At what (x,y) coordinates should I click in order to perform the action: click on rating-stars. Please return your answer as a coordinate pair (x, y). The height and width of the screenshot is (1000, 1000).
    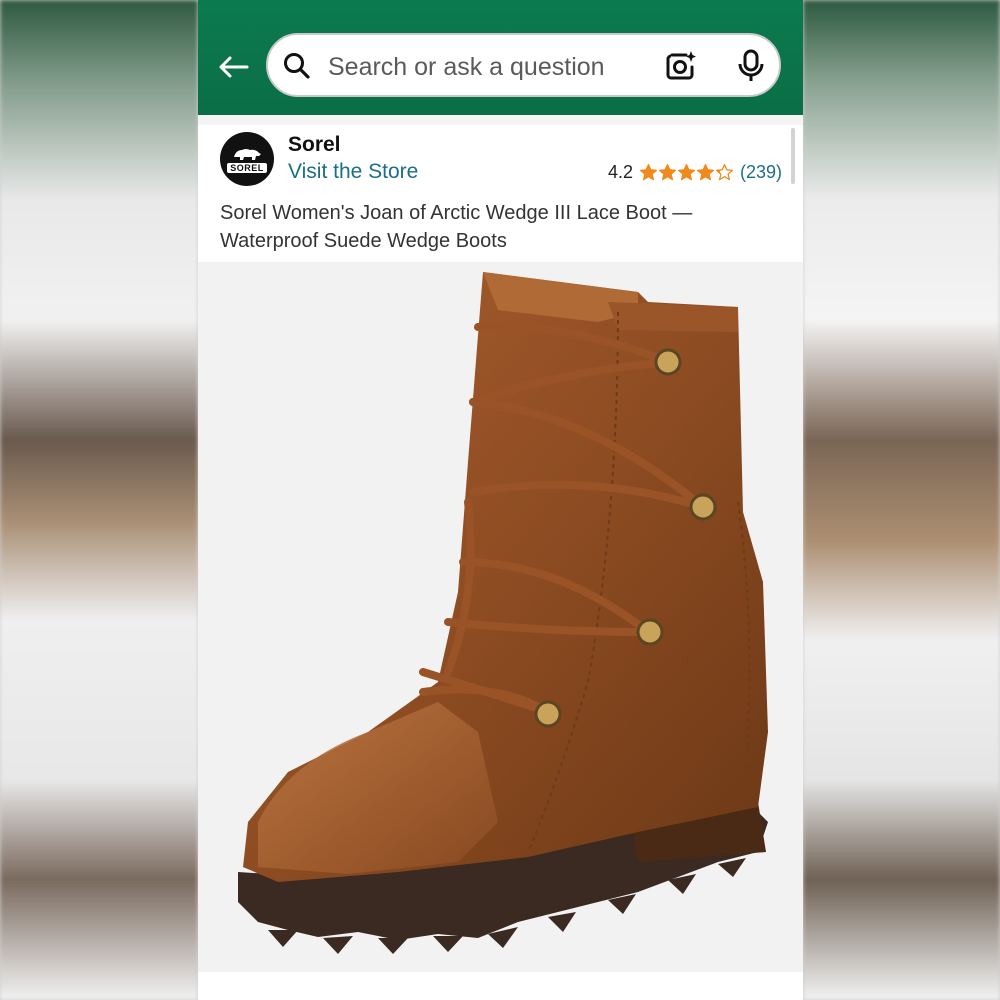
    Looking at the image, I should click on (686, 172).